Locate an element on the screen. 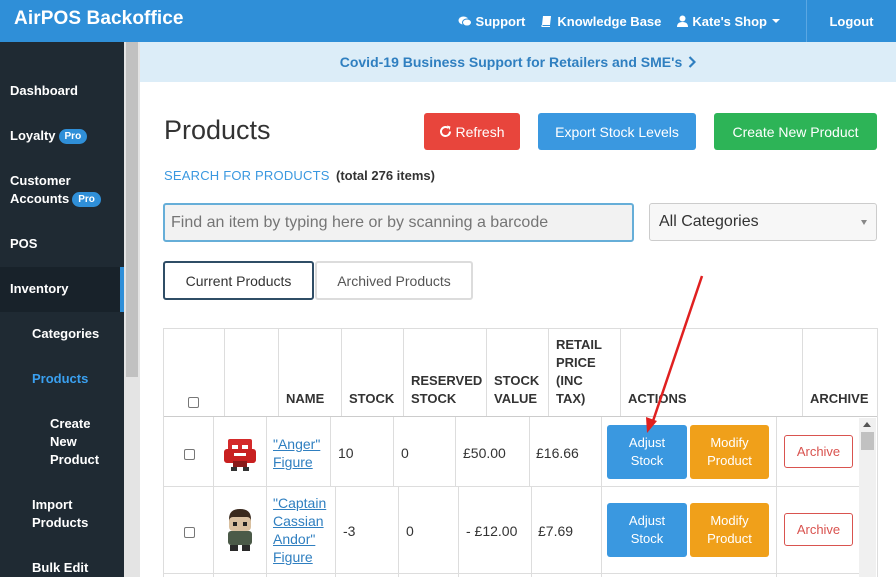  sidebar-item-inventory: Inventory is located at coordinates (62, 289).